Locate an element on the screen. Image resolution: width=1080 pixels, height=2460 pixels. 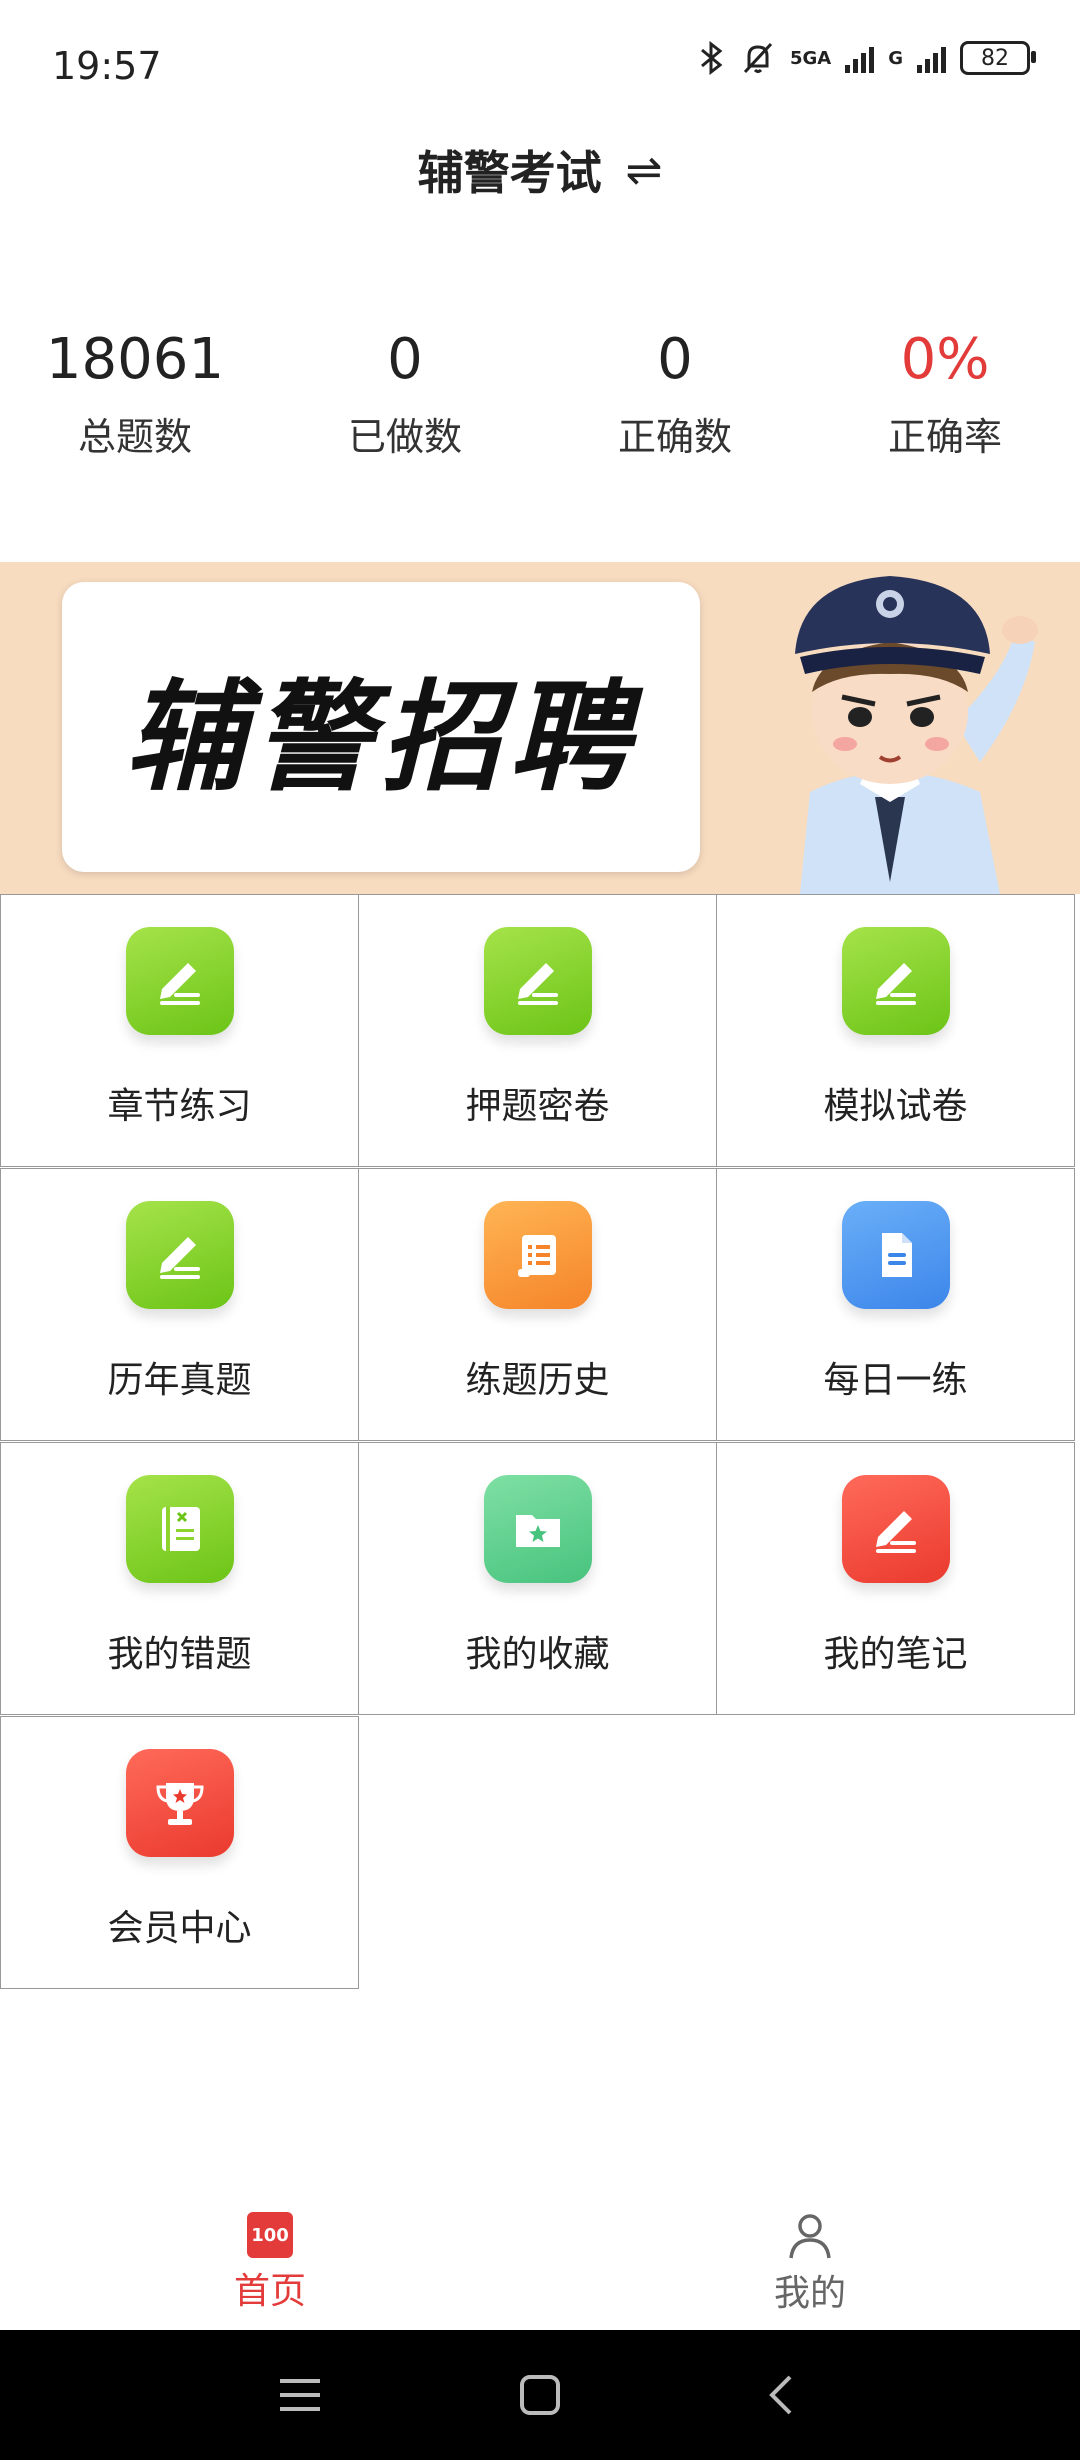
bottom-navigation: 100 首页 我的 is located at coordinates (540, 2263).